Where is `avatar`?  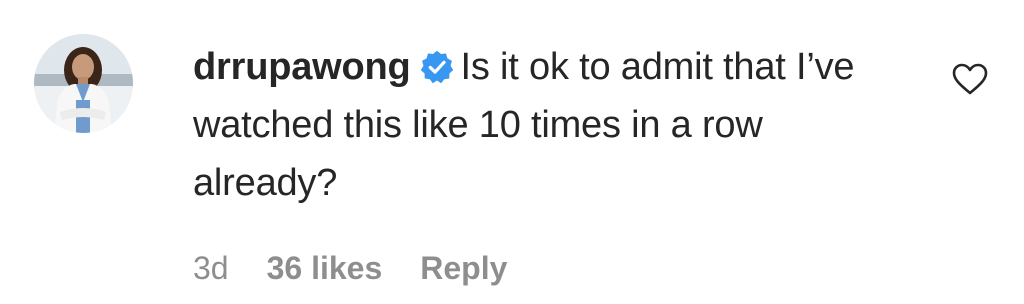 avatar is located at coordinates (83, 83).